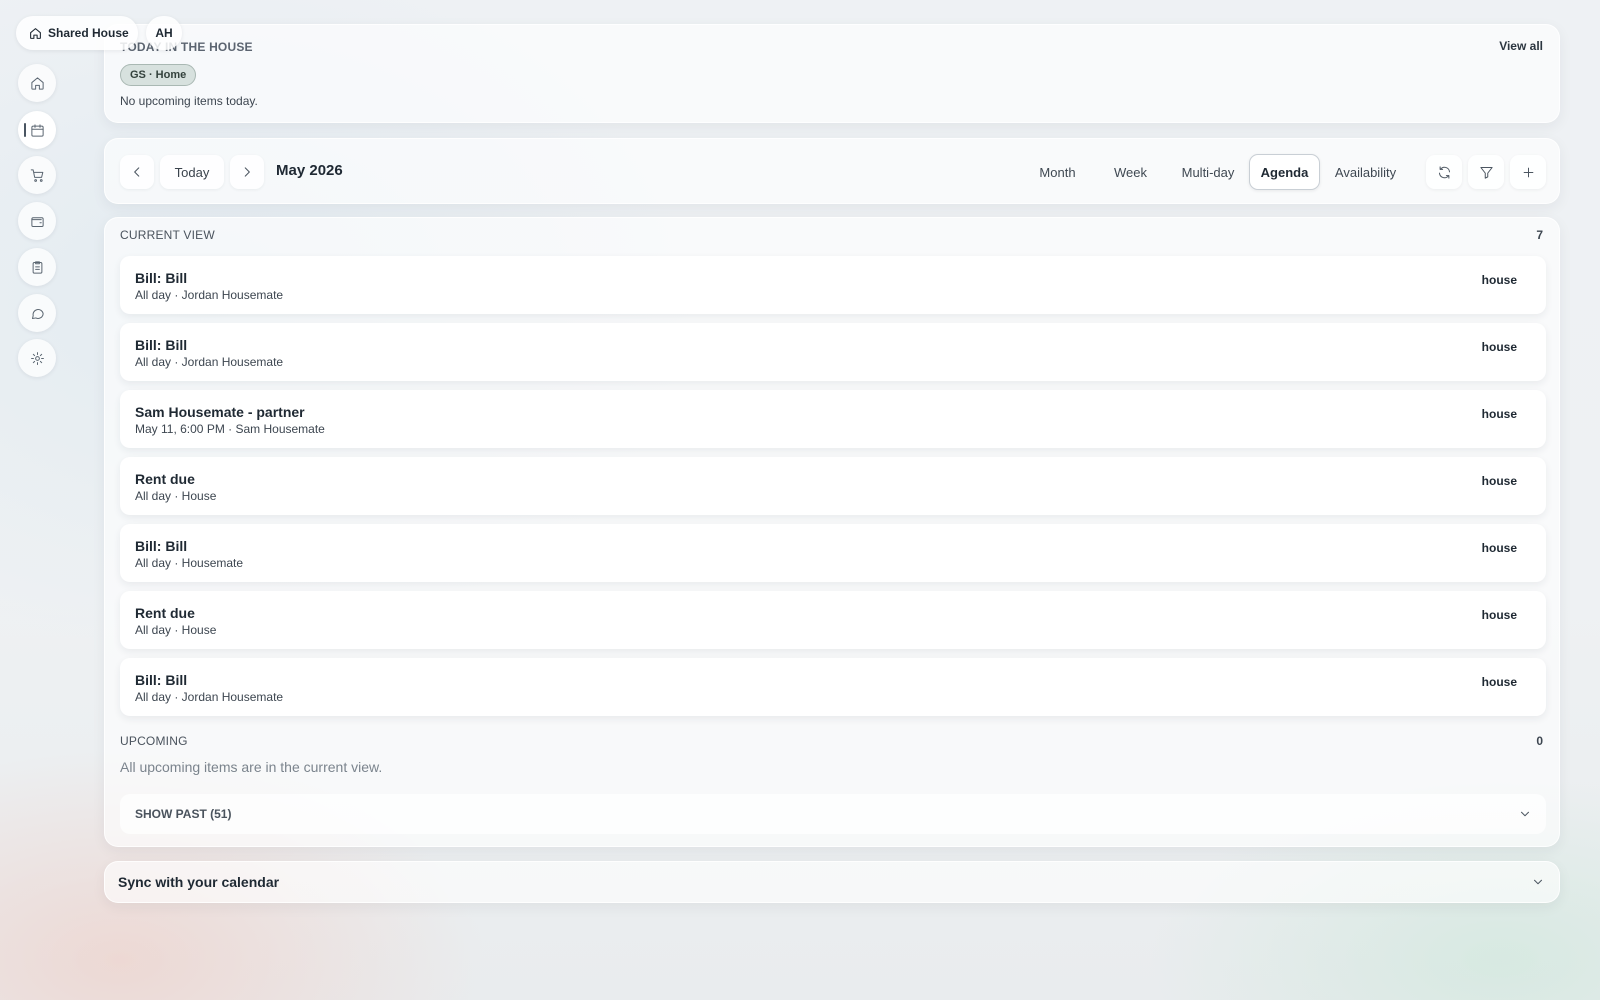 The width and height of the screenshot is (1600, 1000). I want to click on sidebar-item-calendar, so click(37, 130).